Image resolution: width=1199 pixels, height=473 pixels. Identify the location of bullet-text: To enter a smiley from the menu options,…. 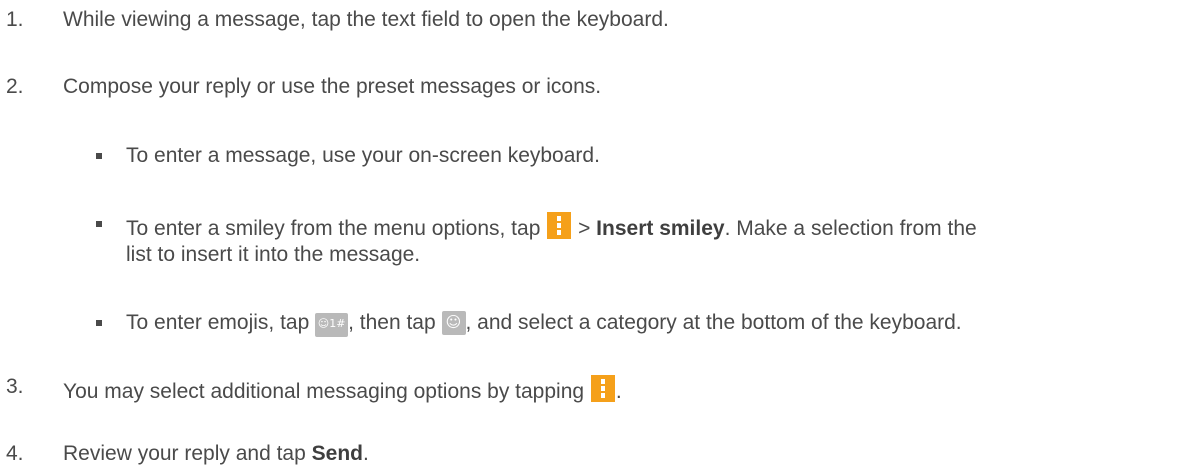
(551, 226).